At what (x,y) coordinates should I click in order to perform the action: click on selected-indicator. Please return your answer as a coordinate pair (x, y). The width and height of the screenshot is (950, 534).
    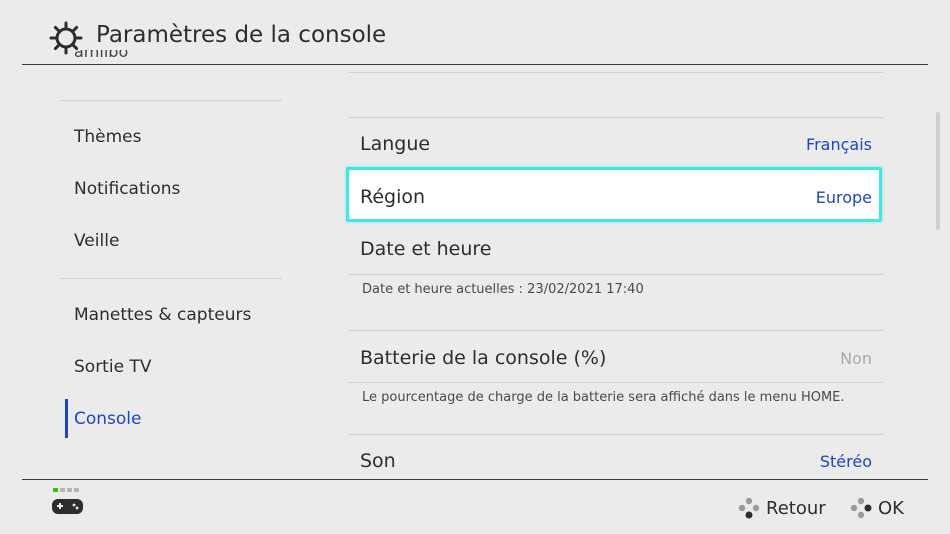
    Looking at the image, I should click on (66, 418).